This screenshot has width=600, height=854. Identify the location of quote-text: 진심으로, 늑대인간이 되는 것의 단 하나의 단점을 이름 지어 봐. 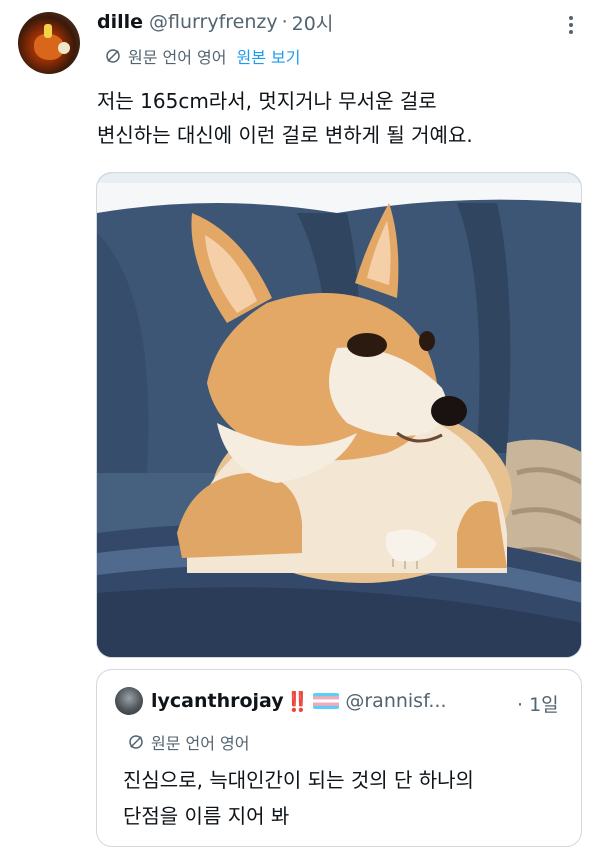
(343, 798).